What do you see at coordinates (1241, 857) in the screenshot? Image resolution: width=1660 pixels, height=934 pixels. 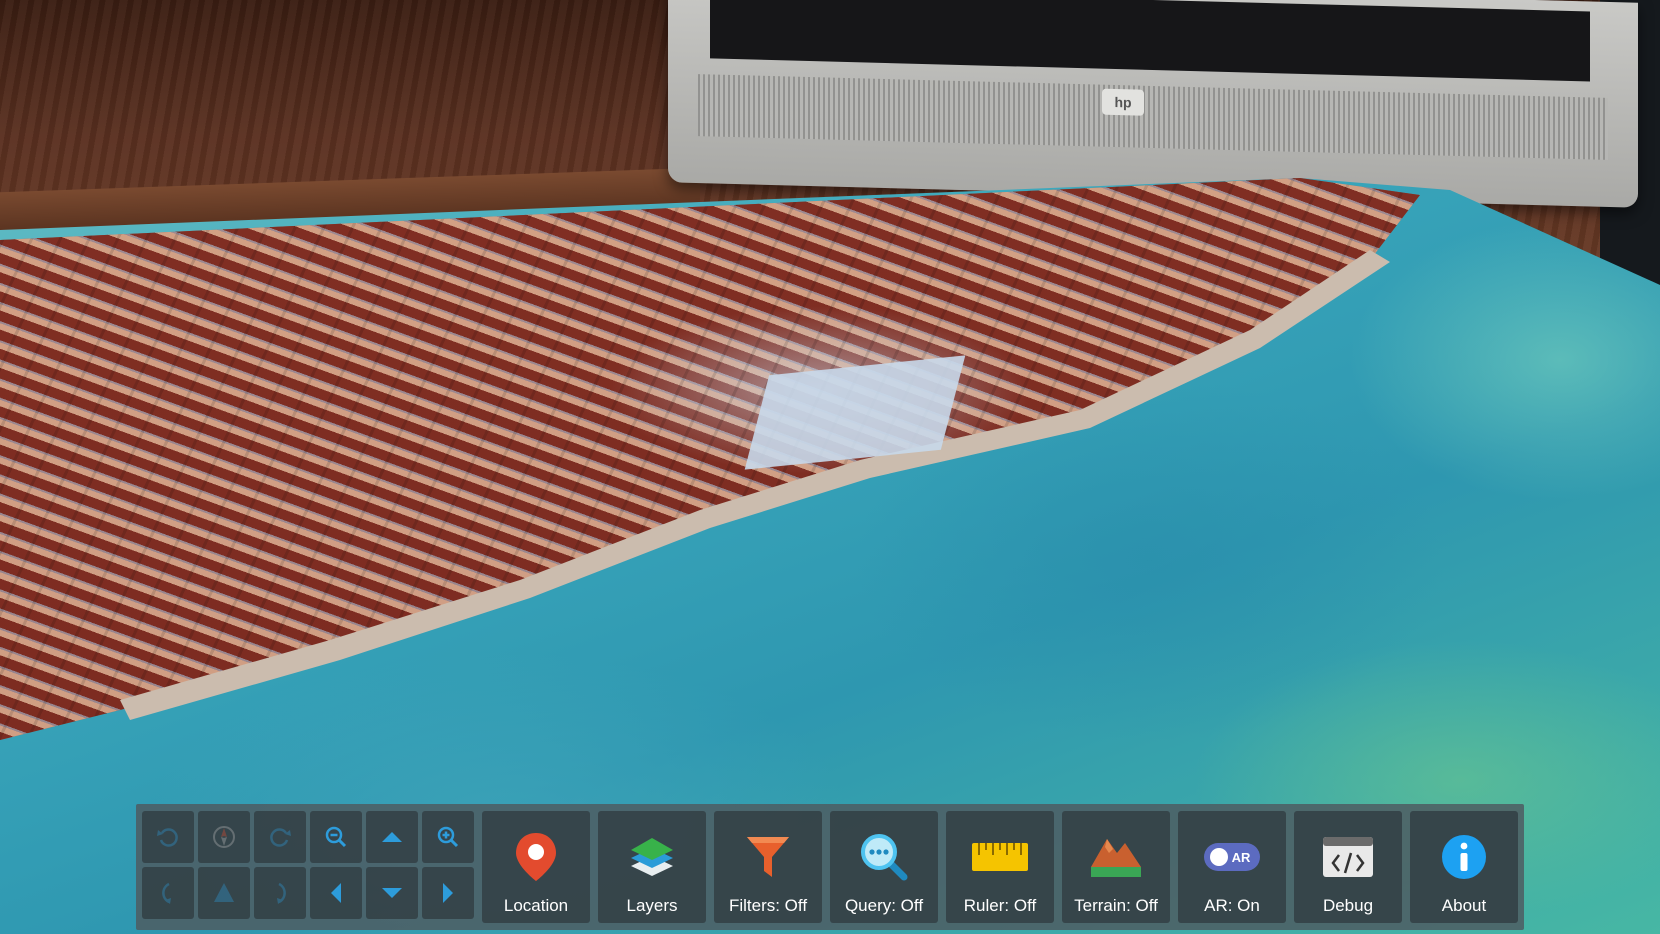 I see `ar-badge-text: AR` at bounding box center [1241, 857].